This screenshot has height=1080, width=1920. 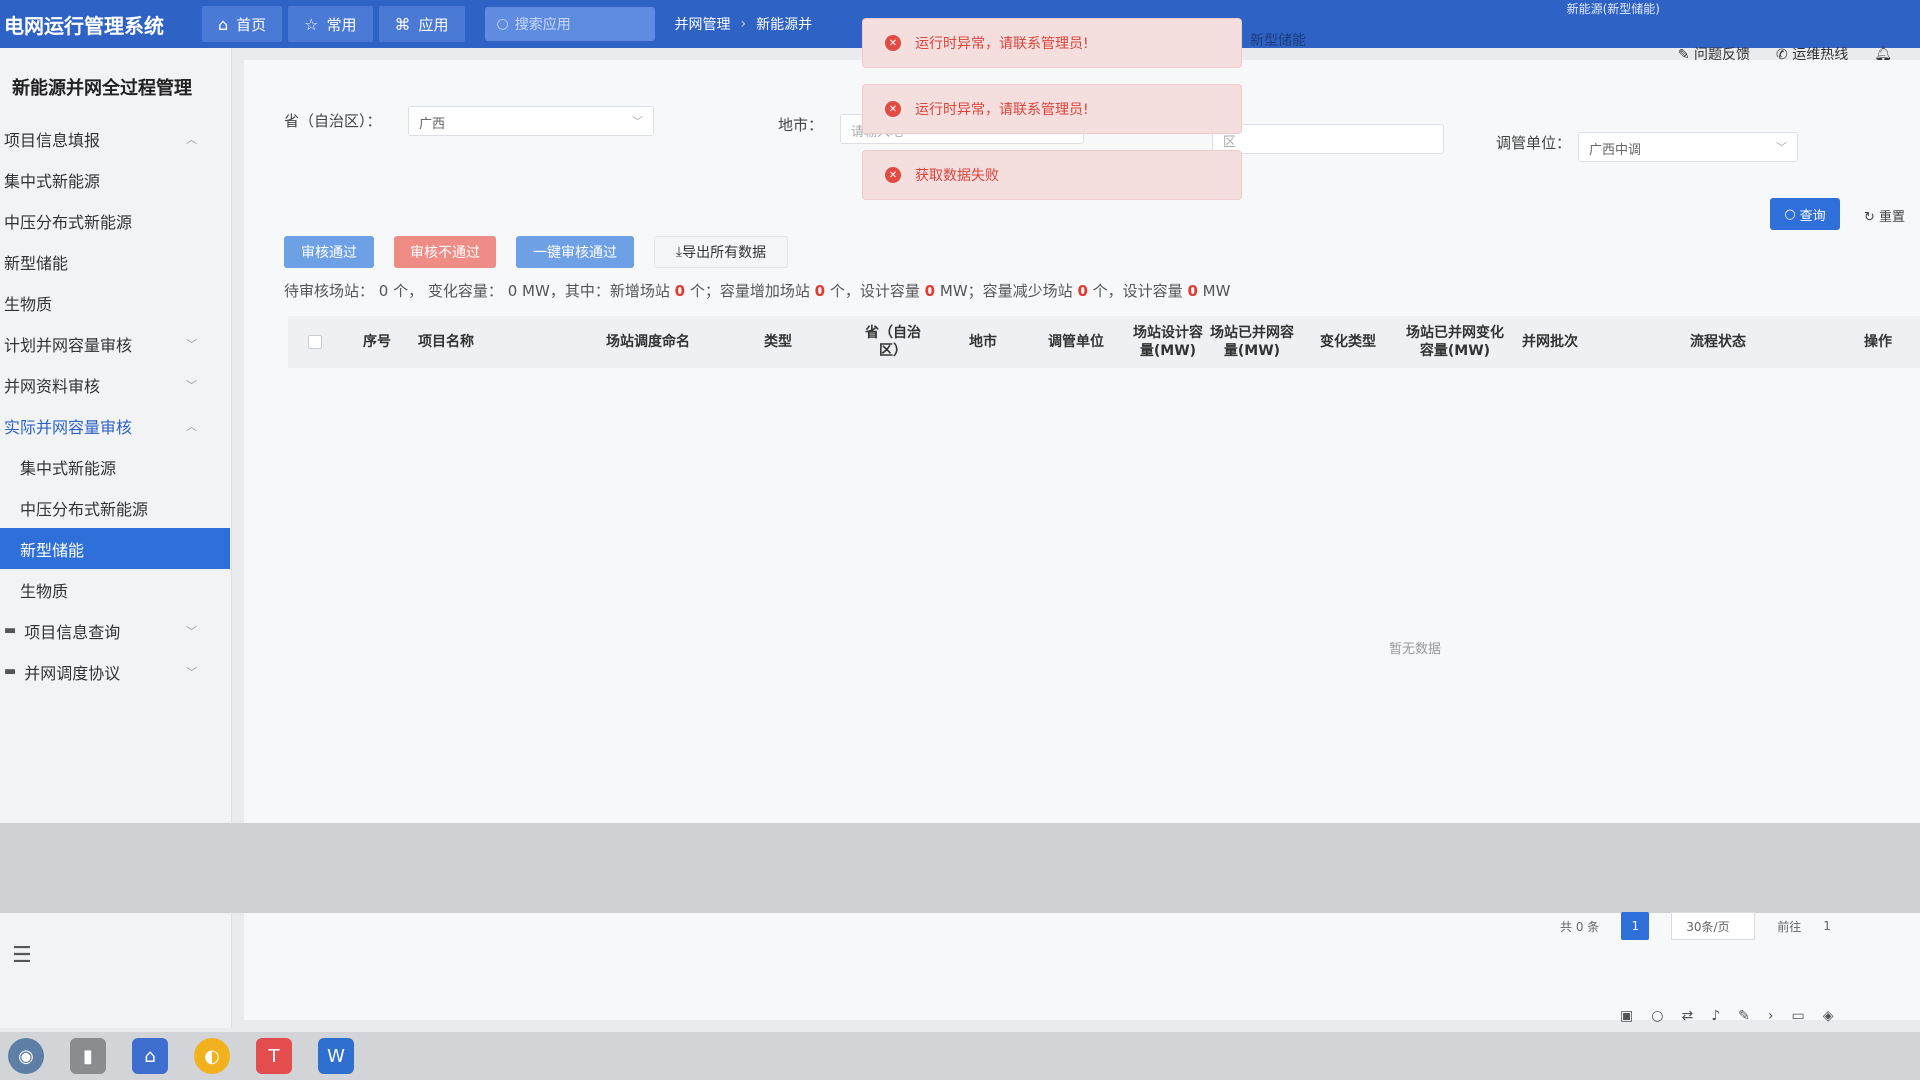 I want to click on goto-input: 1, so click(x=1827, y=926).